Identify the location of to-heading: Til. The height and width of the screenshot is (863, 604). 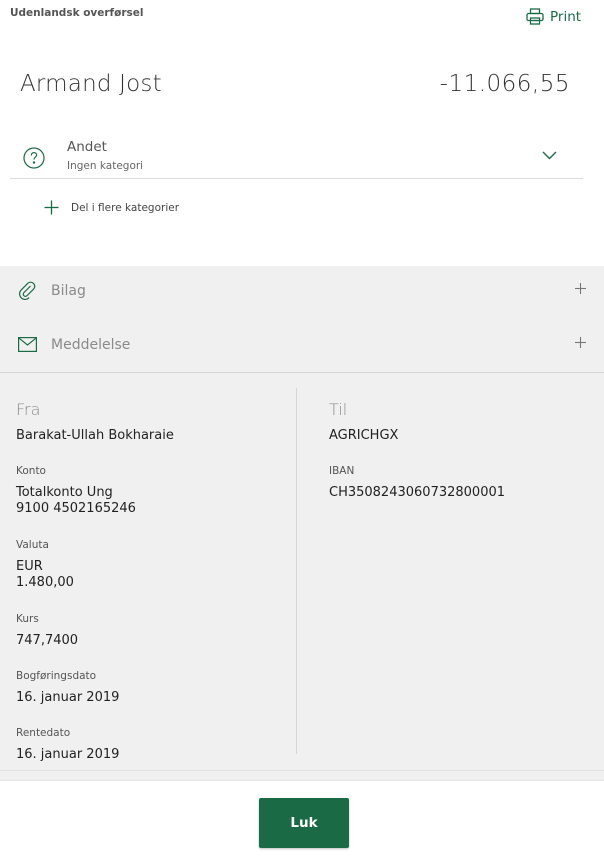
(338, 409).